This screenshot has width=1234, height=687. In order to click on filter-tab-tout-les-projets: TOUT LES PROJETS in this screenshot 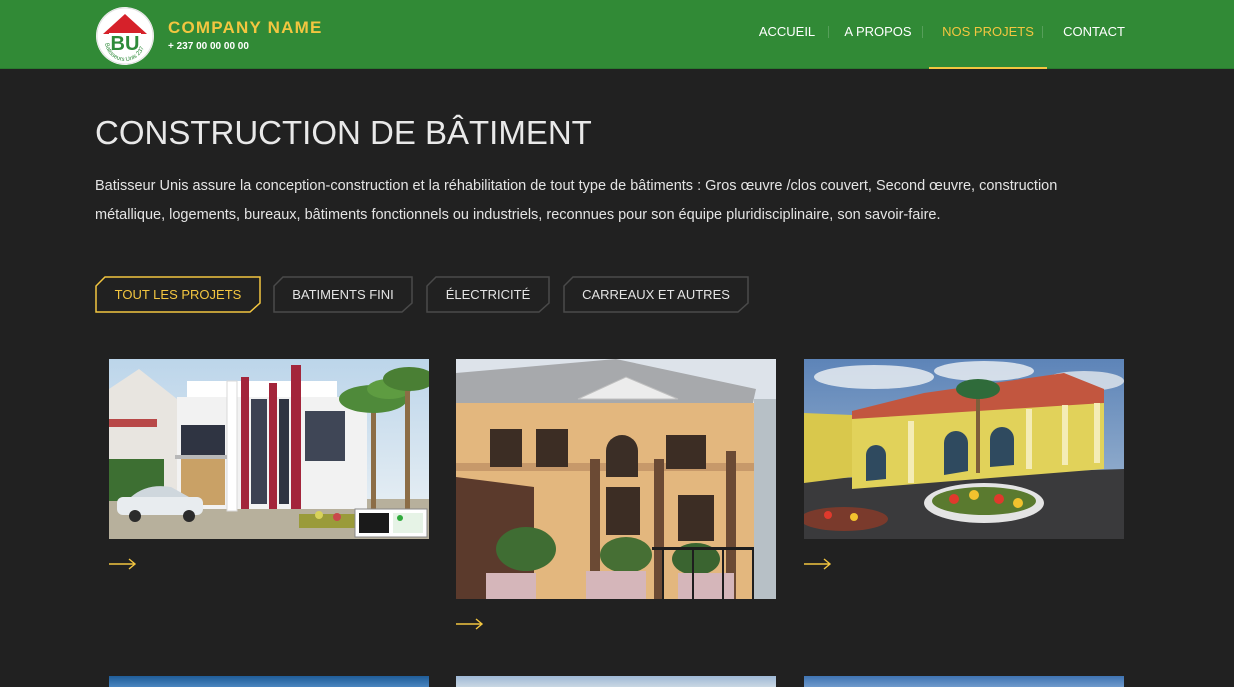, I will do `click(178, 294)`.